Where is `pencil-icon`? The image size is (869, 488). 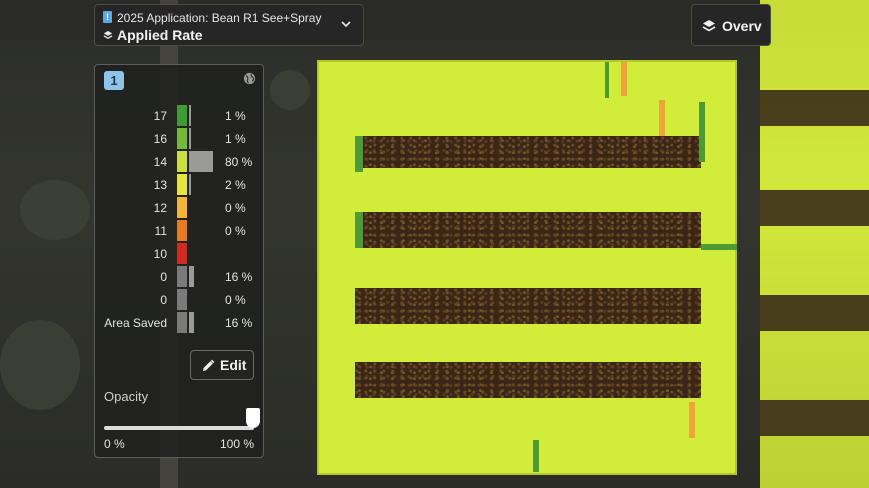
pencil-icon is located at coordinates (209, 365).